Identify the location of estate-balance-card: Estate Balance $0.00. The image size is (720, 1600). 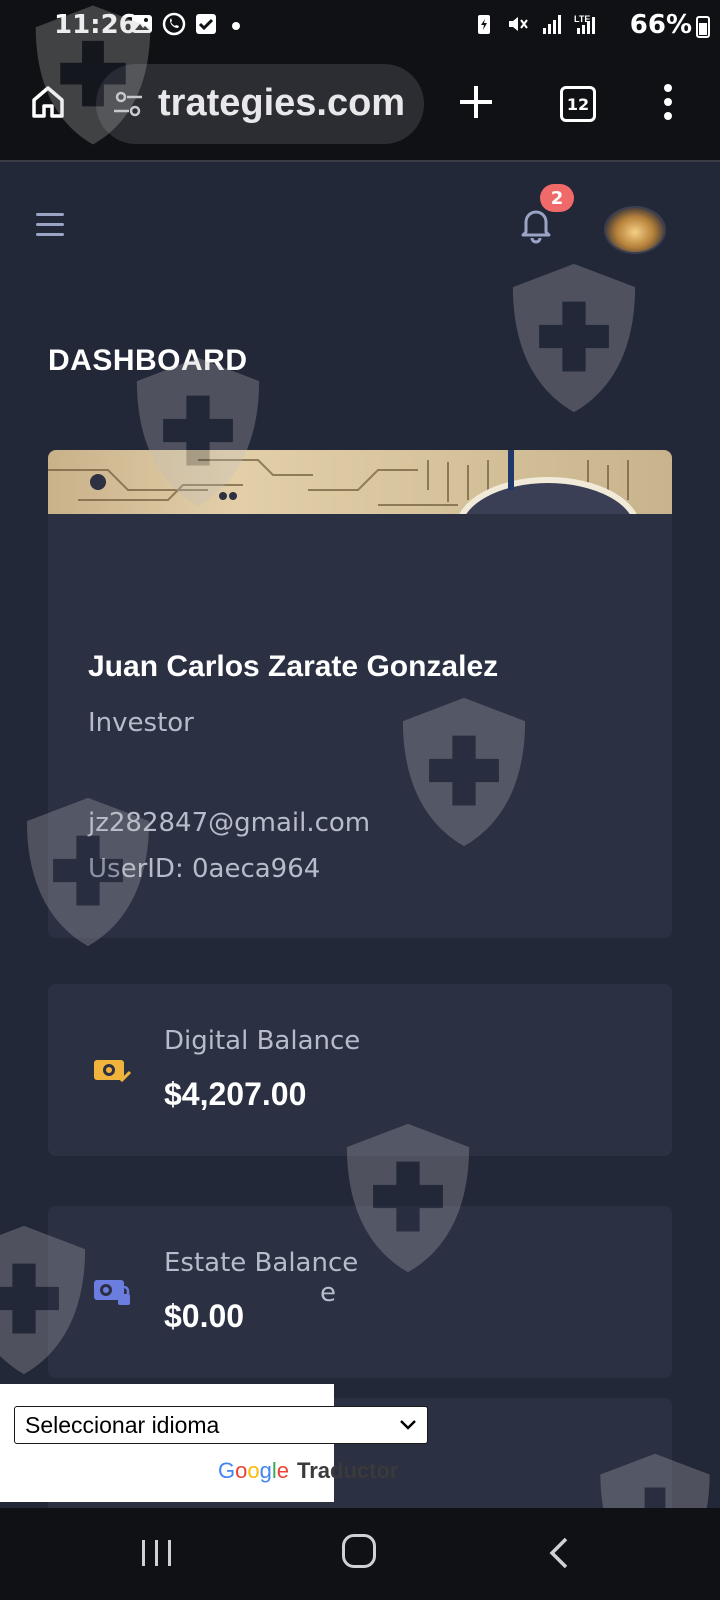
(360, 1292).